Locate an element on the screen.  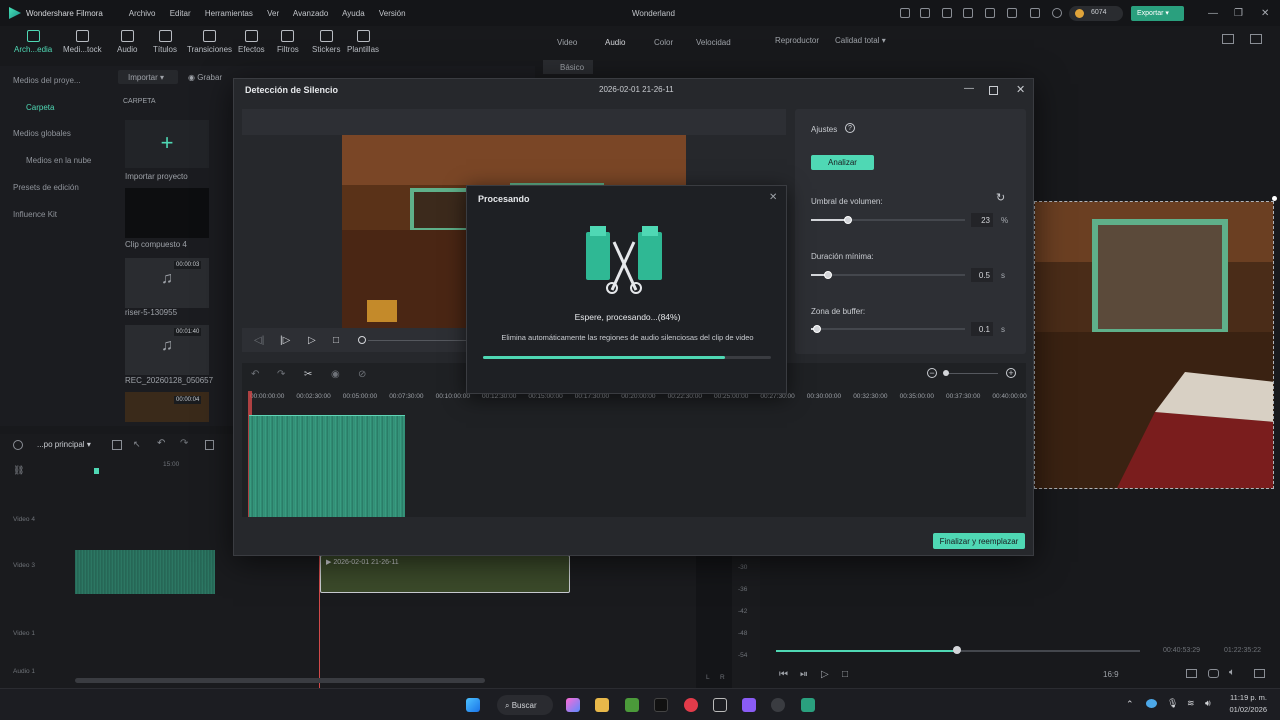
zoom-knob is located at coordinates (946, 373).